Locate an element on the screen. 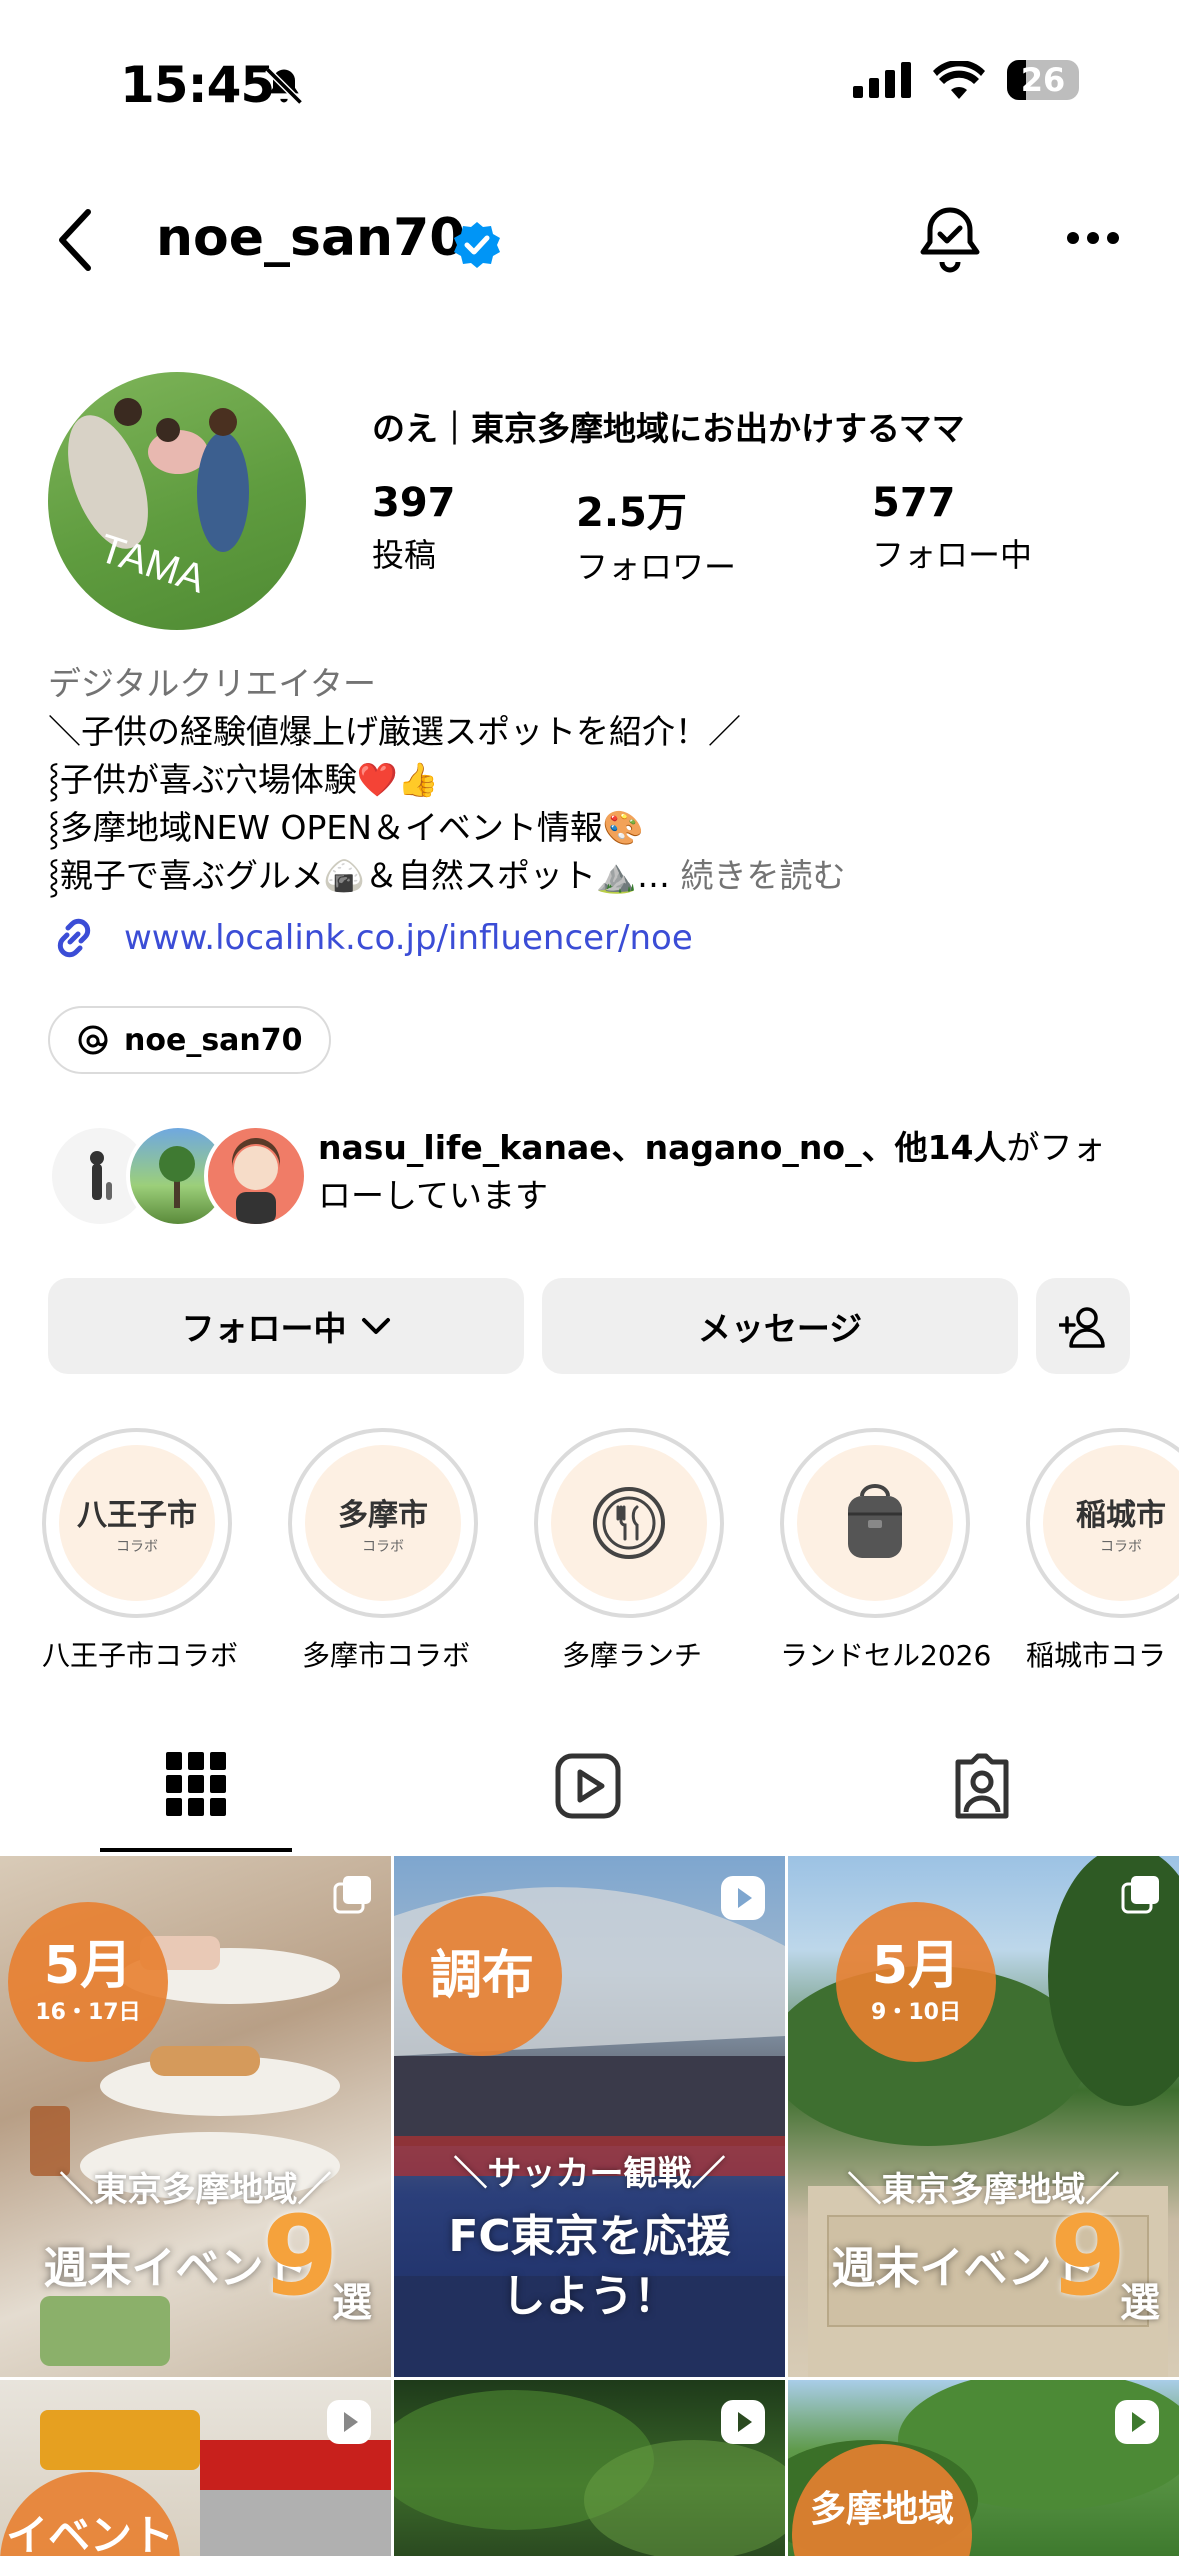 The height and width of the screenshot is (2556, 1179). post-tile is located at coordinates (589, 2468).